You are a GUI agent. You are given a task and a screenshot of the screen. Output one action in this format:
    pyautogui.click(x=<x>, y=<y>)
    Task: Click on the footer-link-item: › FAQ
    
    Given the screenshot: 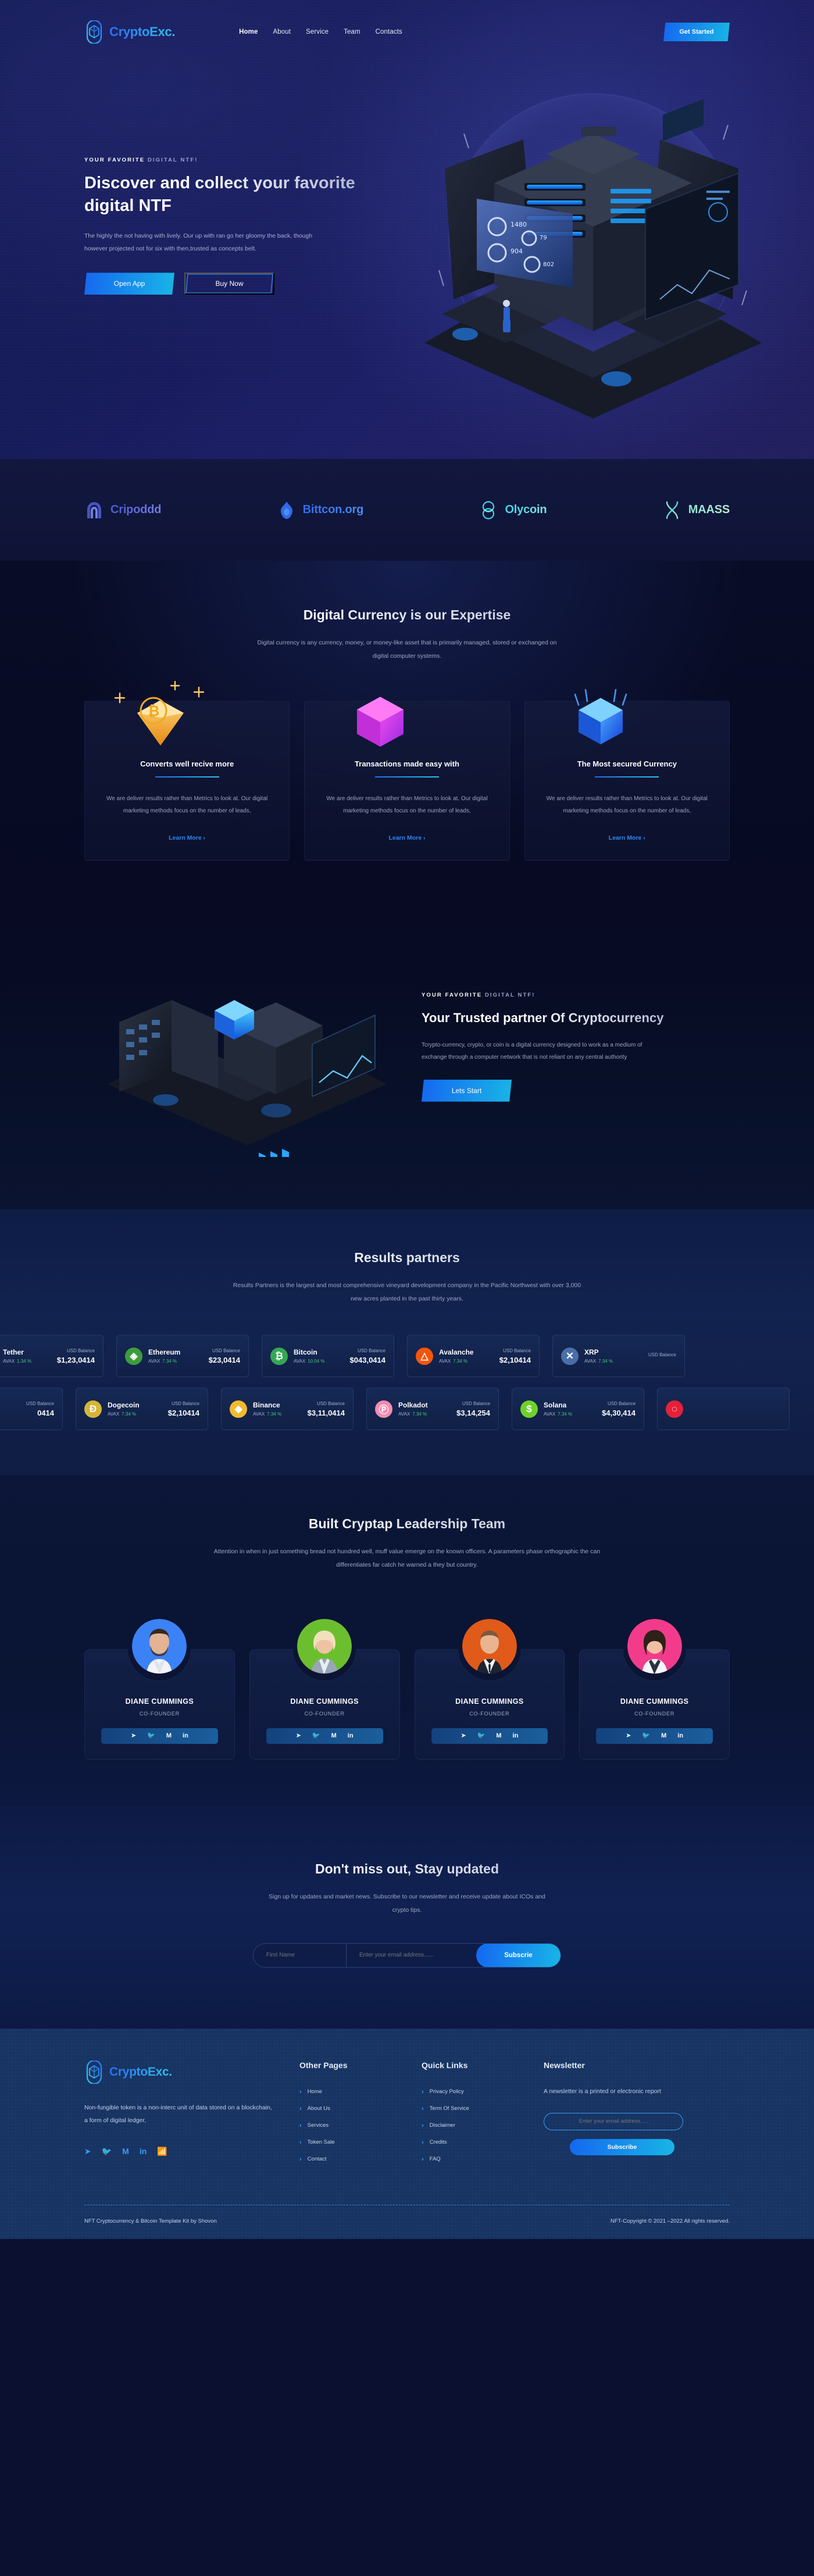 What is the action you would take?
    pyautogui.click(x=471, y=2159)
    